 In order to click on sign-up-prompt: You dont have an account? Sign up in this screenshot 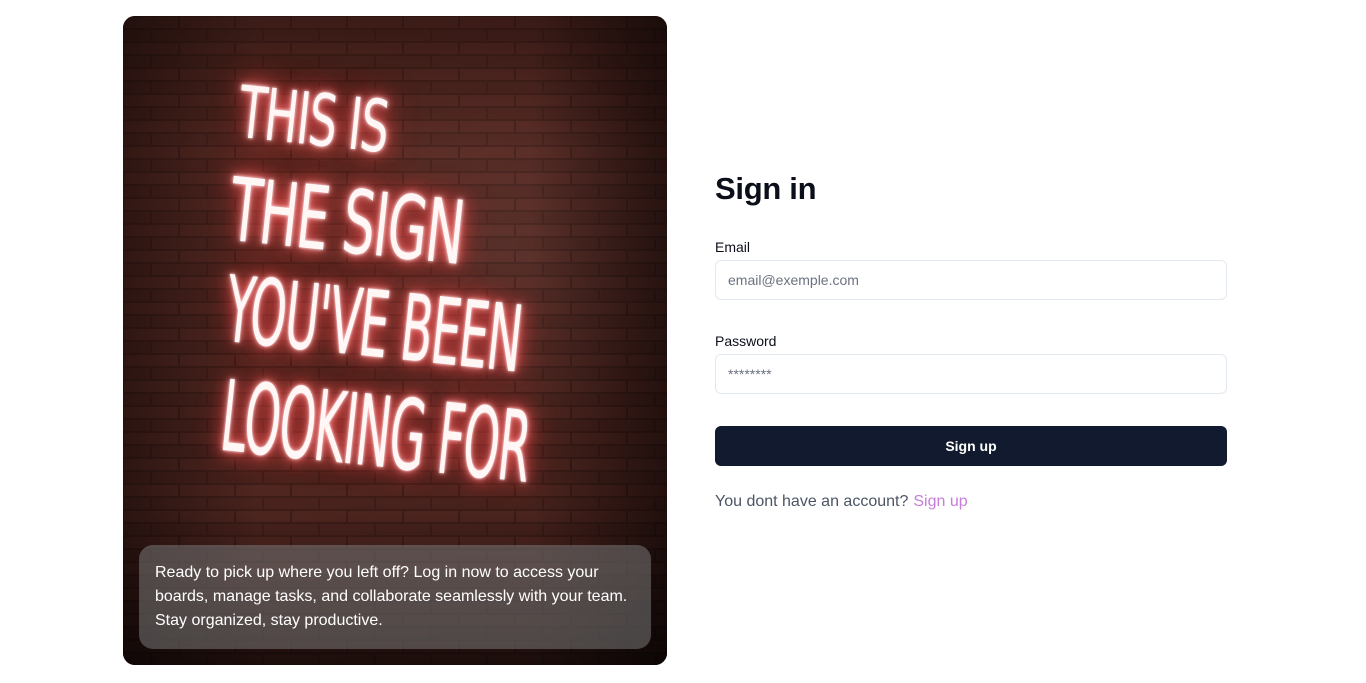, I will do `click(971, 502)`.